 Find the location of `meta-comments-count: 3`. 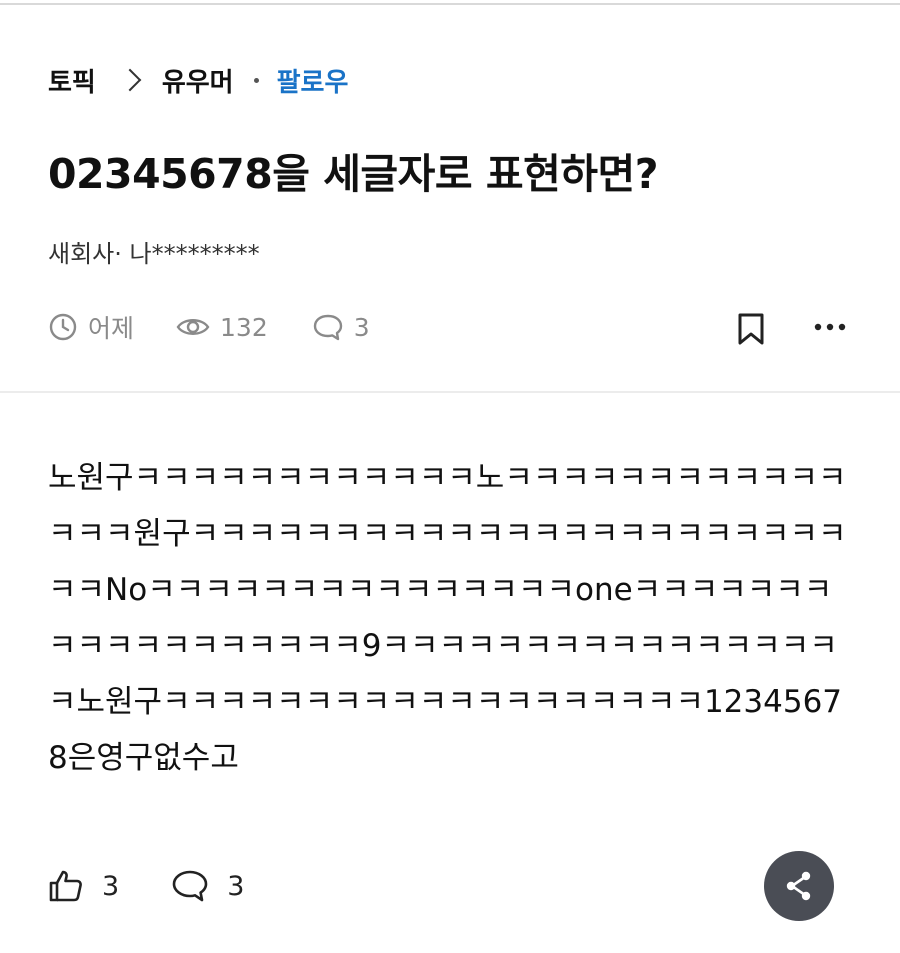

meta-comments-count: 3 is located at coordinates (361, 327).